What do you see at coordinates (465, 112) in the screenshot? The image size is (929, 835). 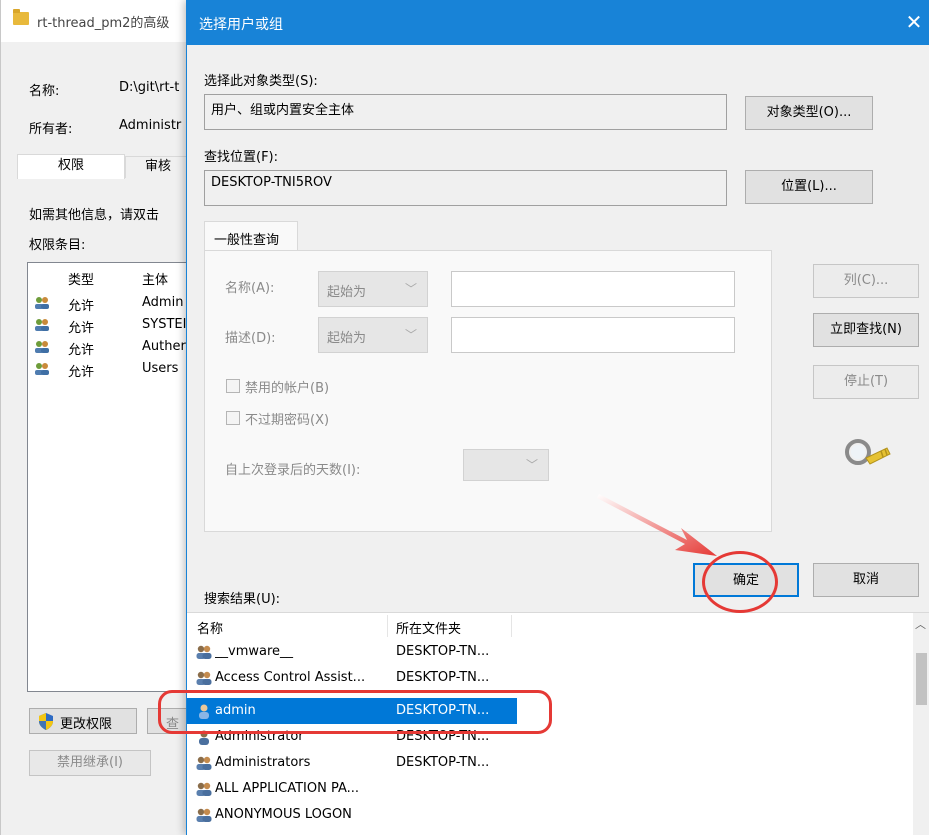 I see `object-type-field: 用户、组或内置安全主体` at bounding box center [465, 112].